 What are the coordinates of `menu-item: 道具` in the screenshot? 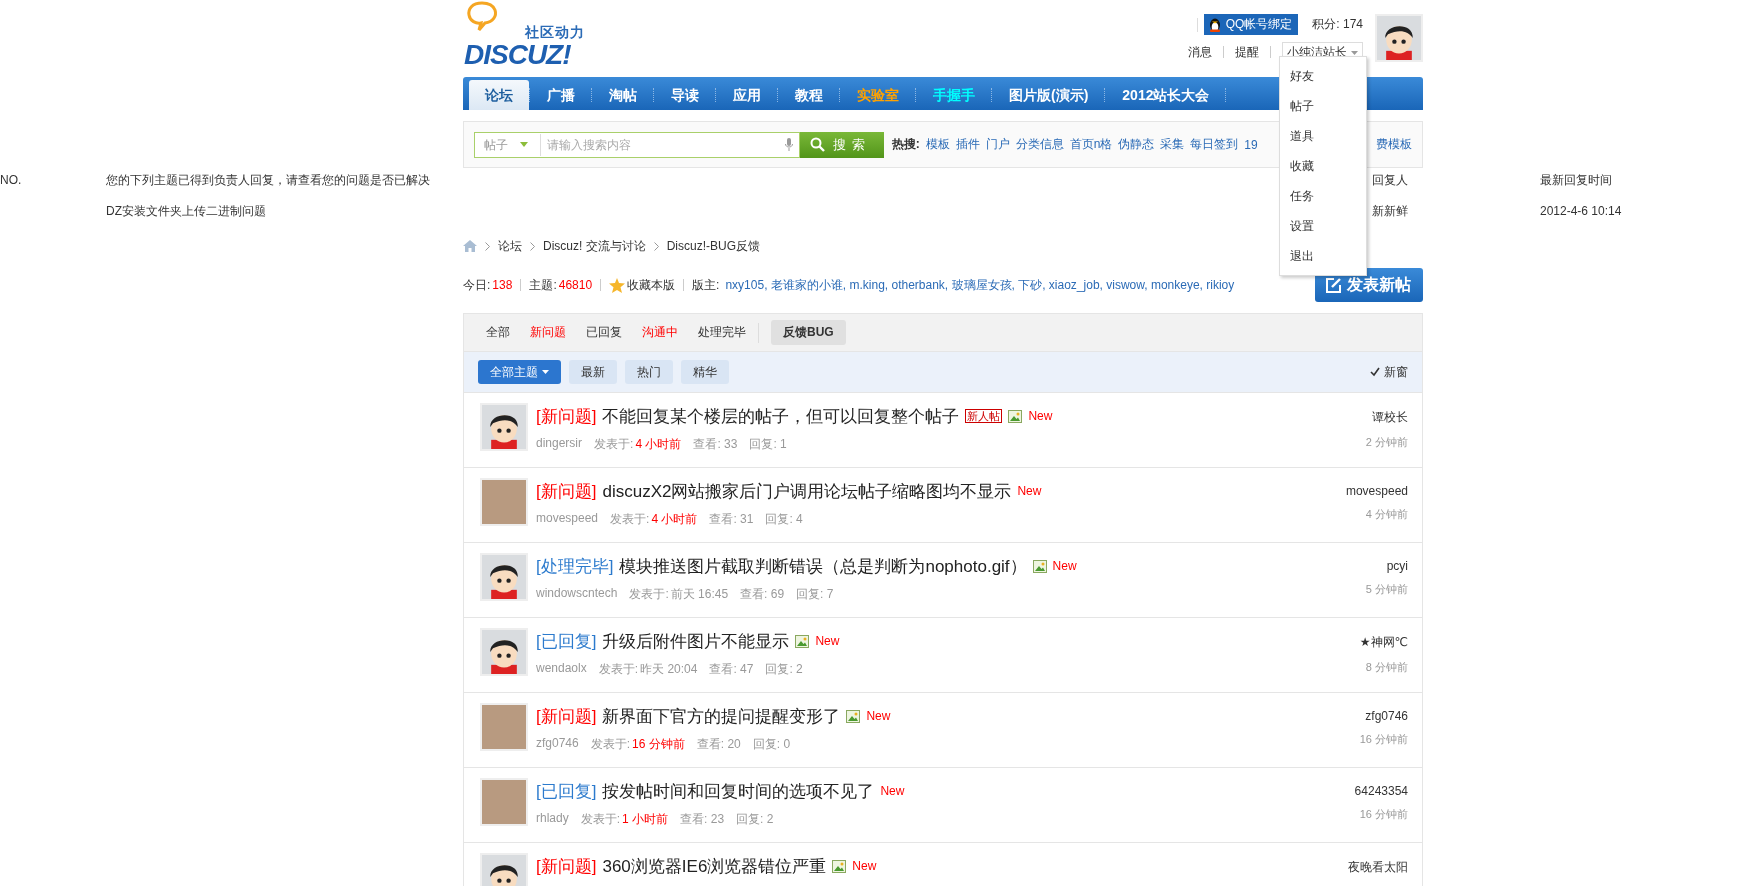 It's located at (1323, 136).